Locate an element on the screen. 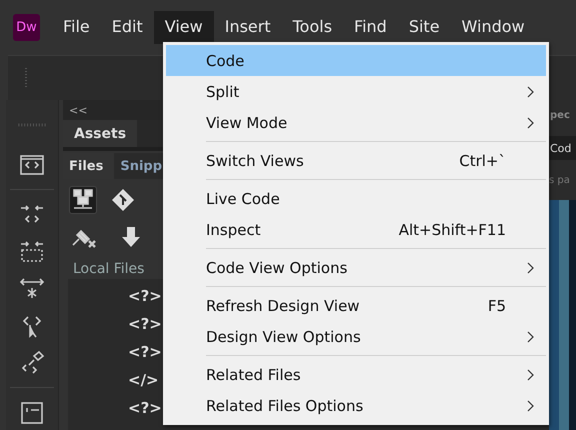 This screenshot has width=576, height=430. panel-tab: pec is located at coordinates (559, 120).